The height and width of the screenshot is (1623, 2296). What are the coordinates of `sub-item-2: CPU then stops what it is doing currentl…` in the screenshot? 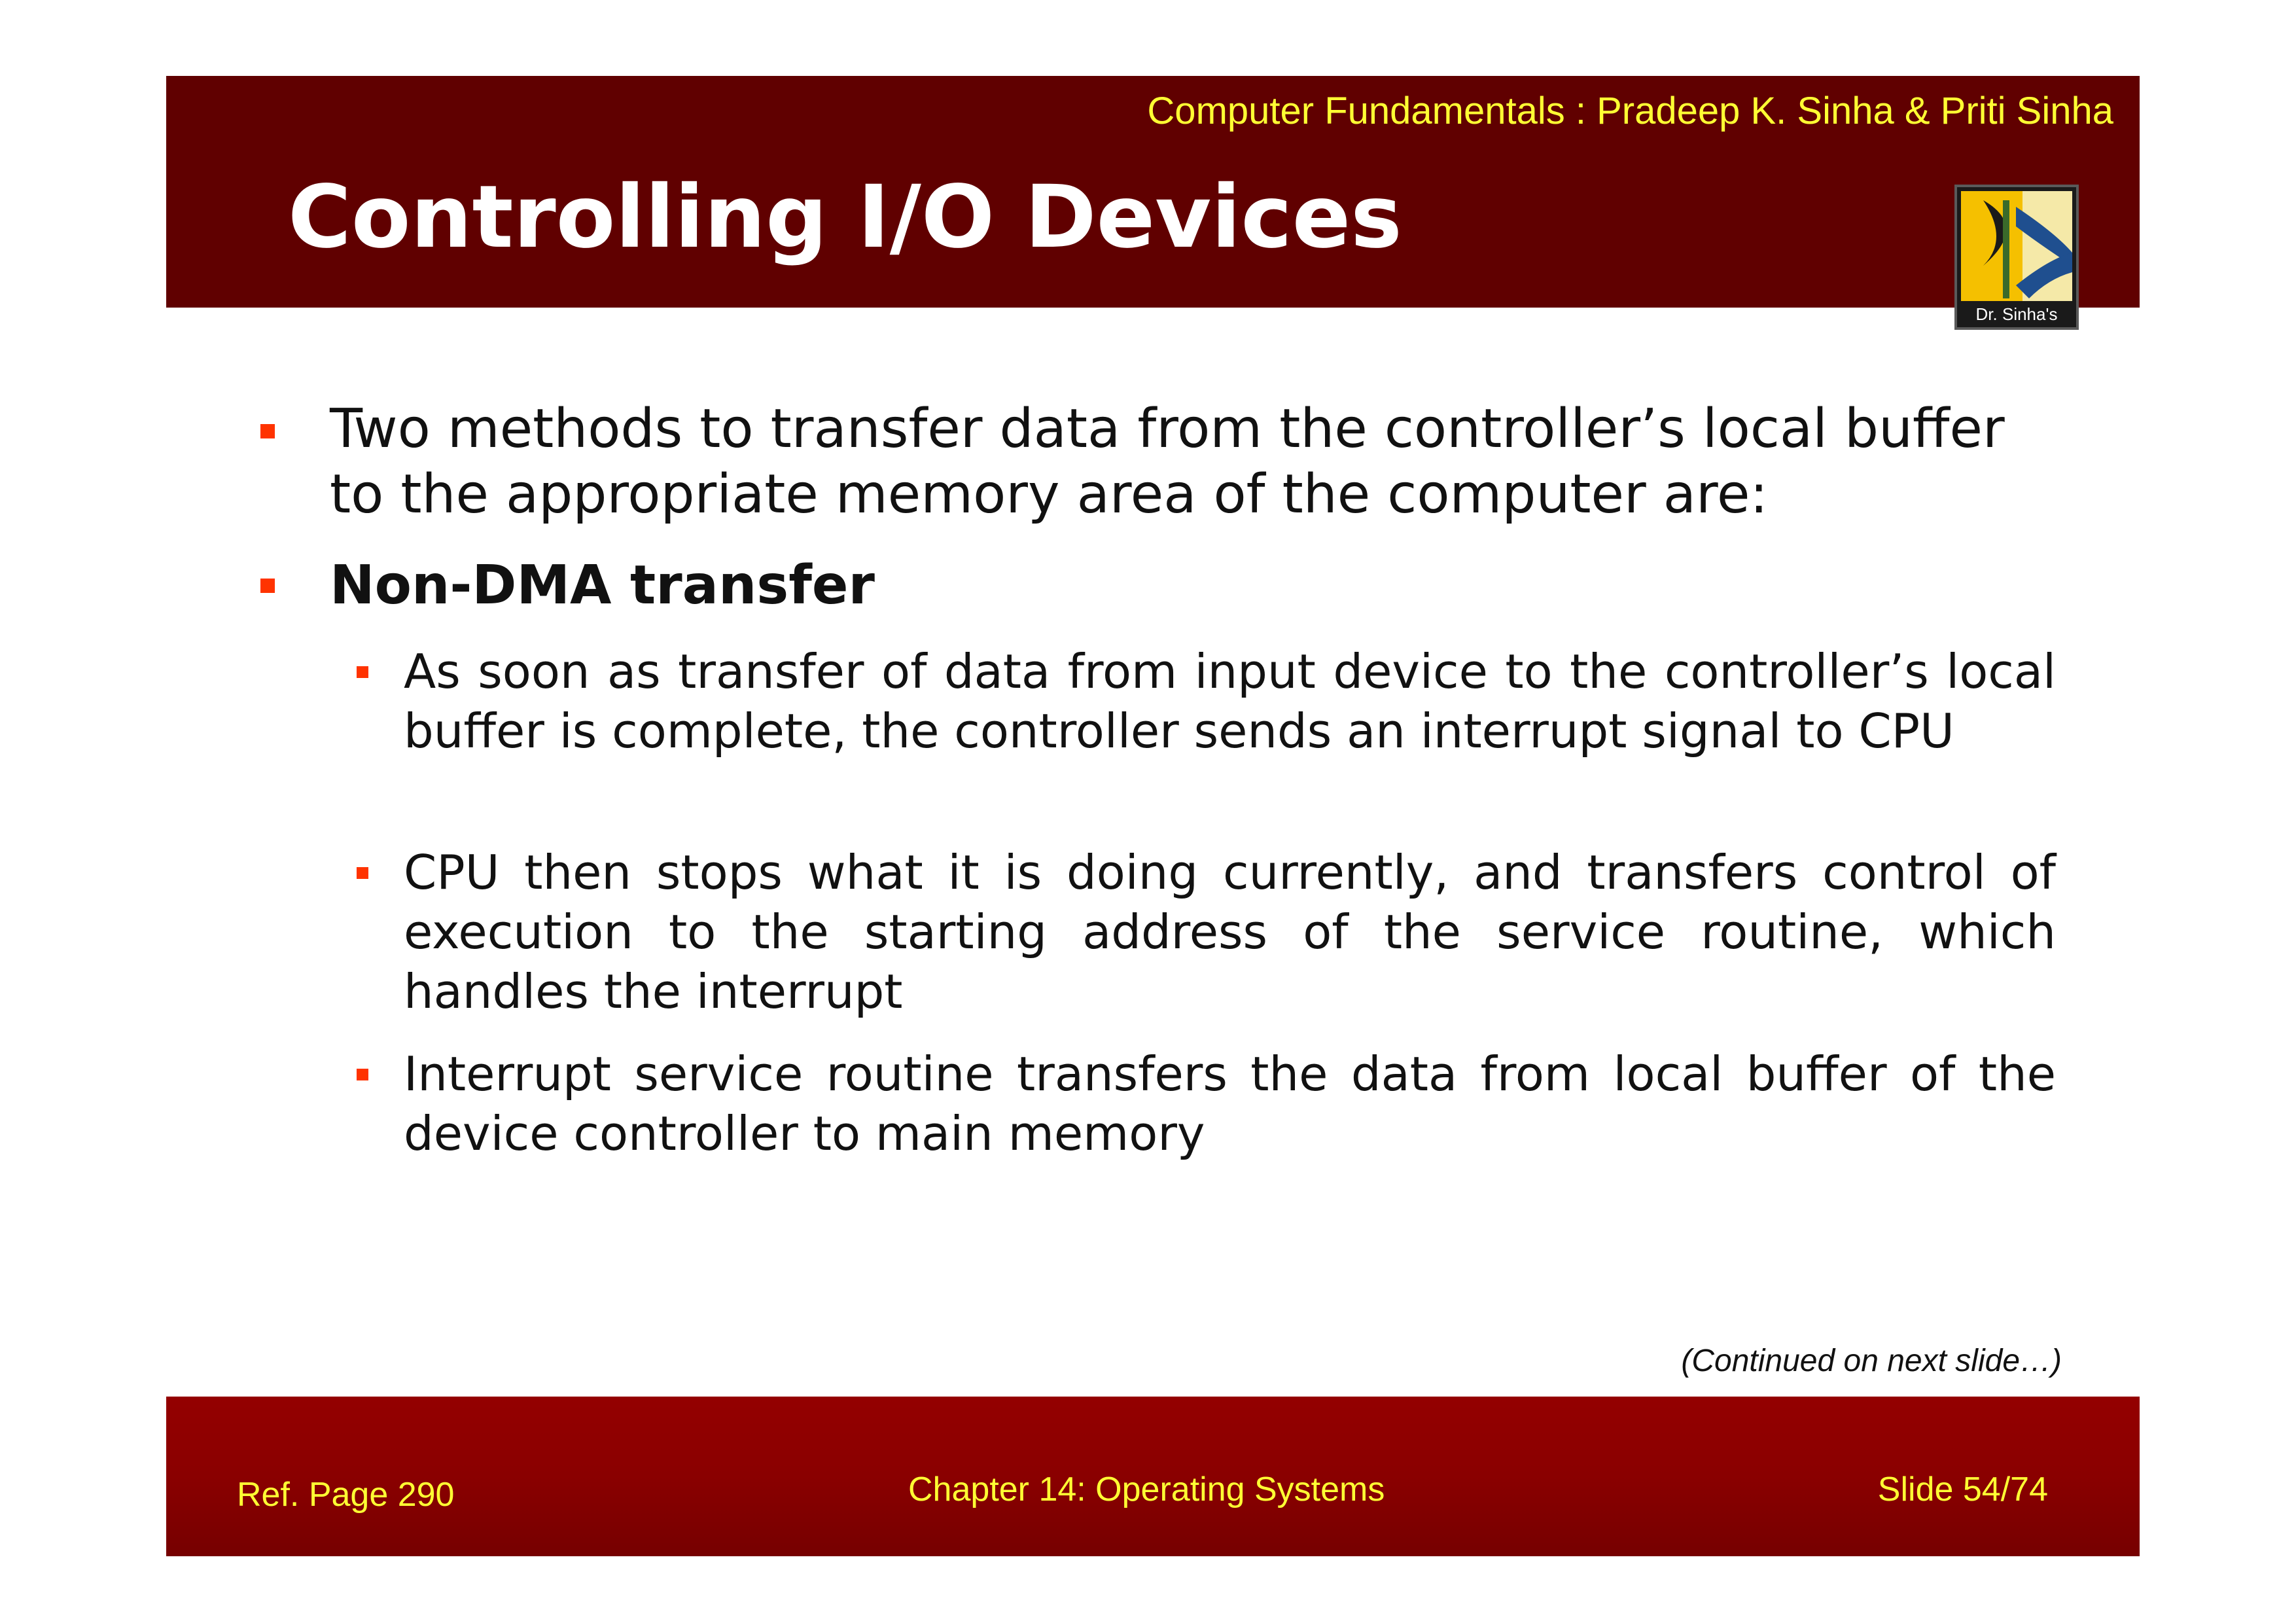 It's located at (1230, 932).